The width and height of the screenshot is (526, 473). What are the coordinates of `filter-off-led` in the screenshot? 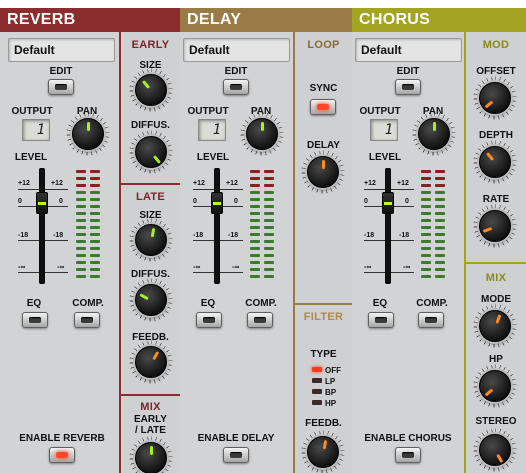 It's located at (317, 369).